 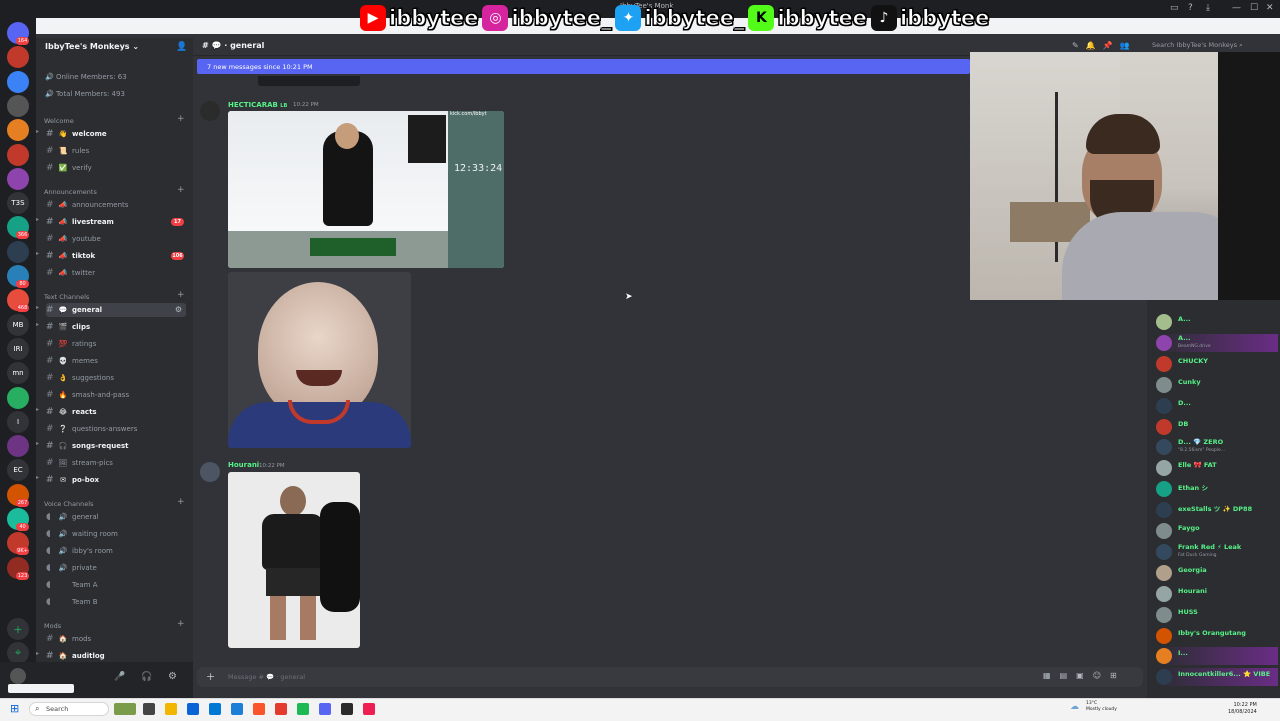 What do you see at coordinates (18, 373) in the screenshot?
I see `server-icon: mn` at bounding box center [18, 373].